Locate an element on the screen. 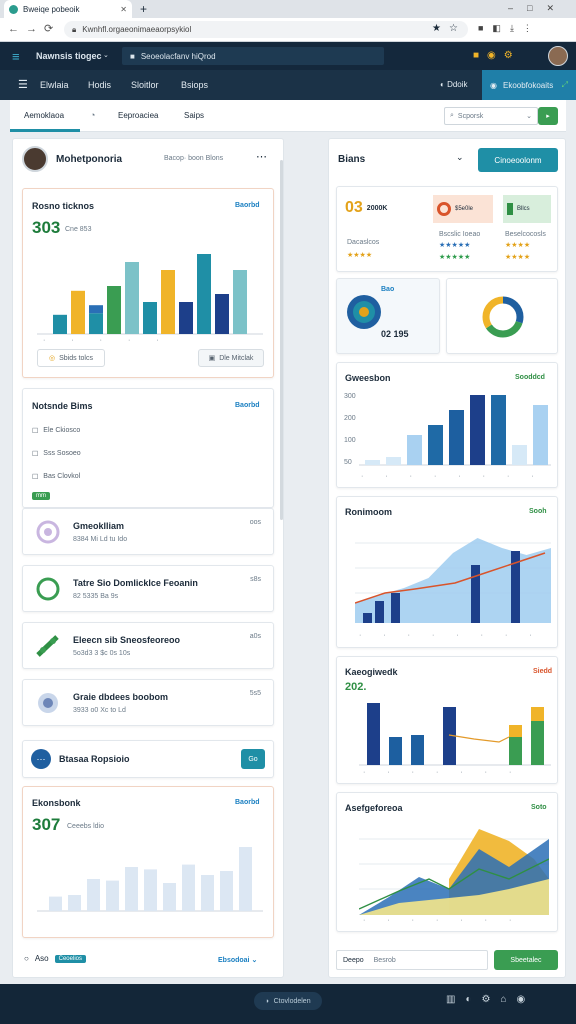 Image resolution: width=576 pixels, height=1024 pixels. square-icon: ■ is located at coordinates (132, 56).